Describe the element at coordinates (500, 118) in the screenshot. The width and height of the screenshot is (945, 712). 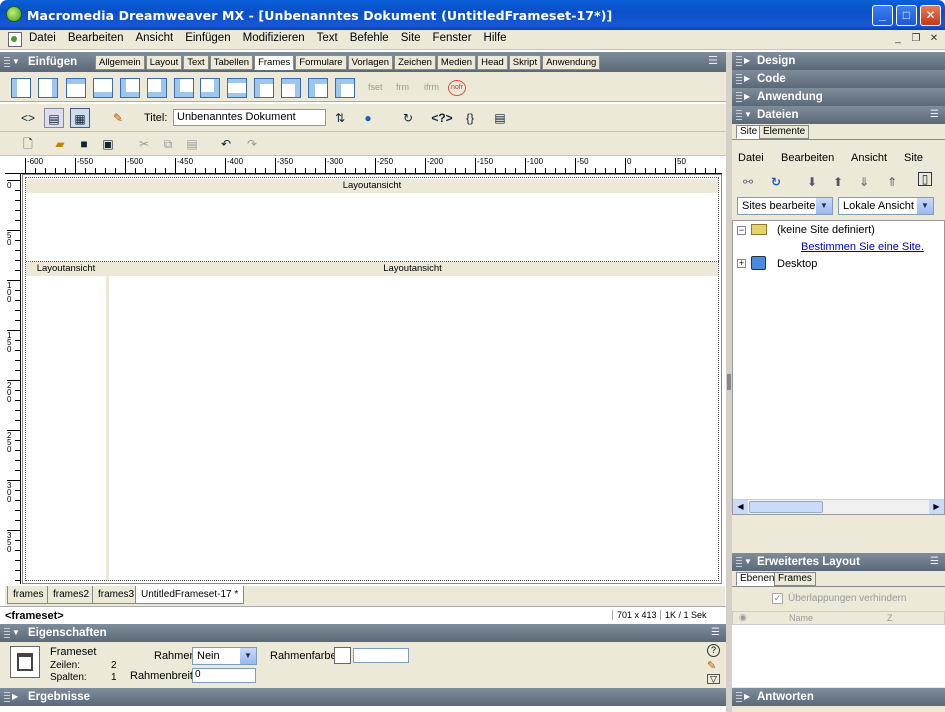
I see `view-options-icon: ▤` at that location.